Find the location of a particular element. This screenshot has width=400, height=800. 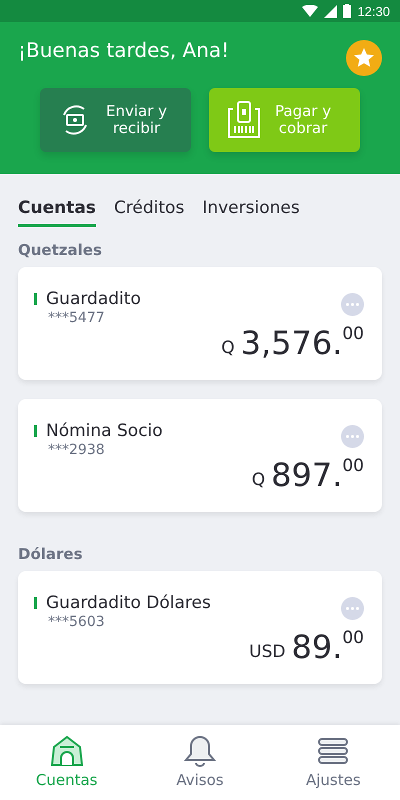

signal-icon is located at coordinates (331, 11).